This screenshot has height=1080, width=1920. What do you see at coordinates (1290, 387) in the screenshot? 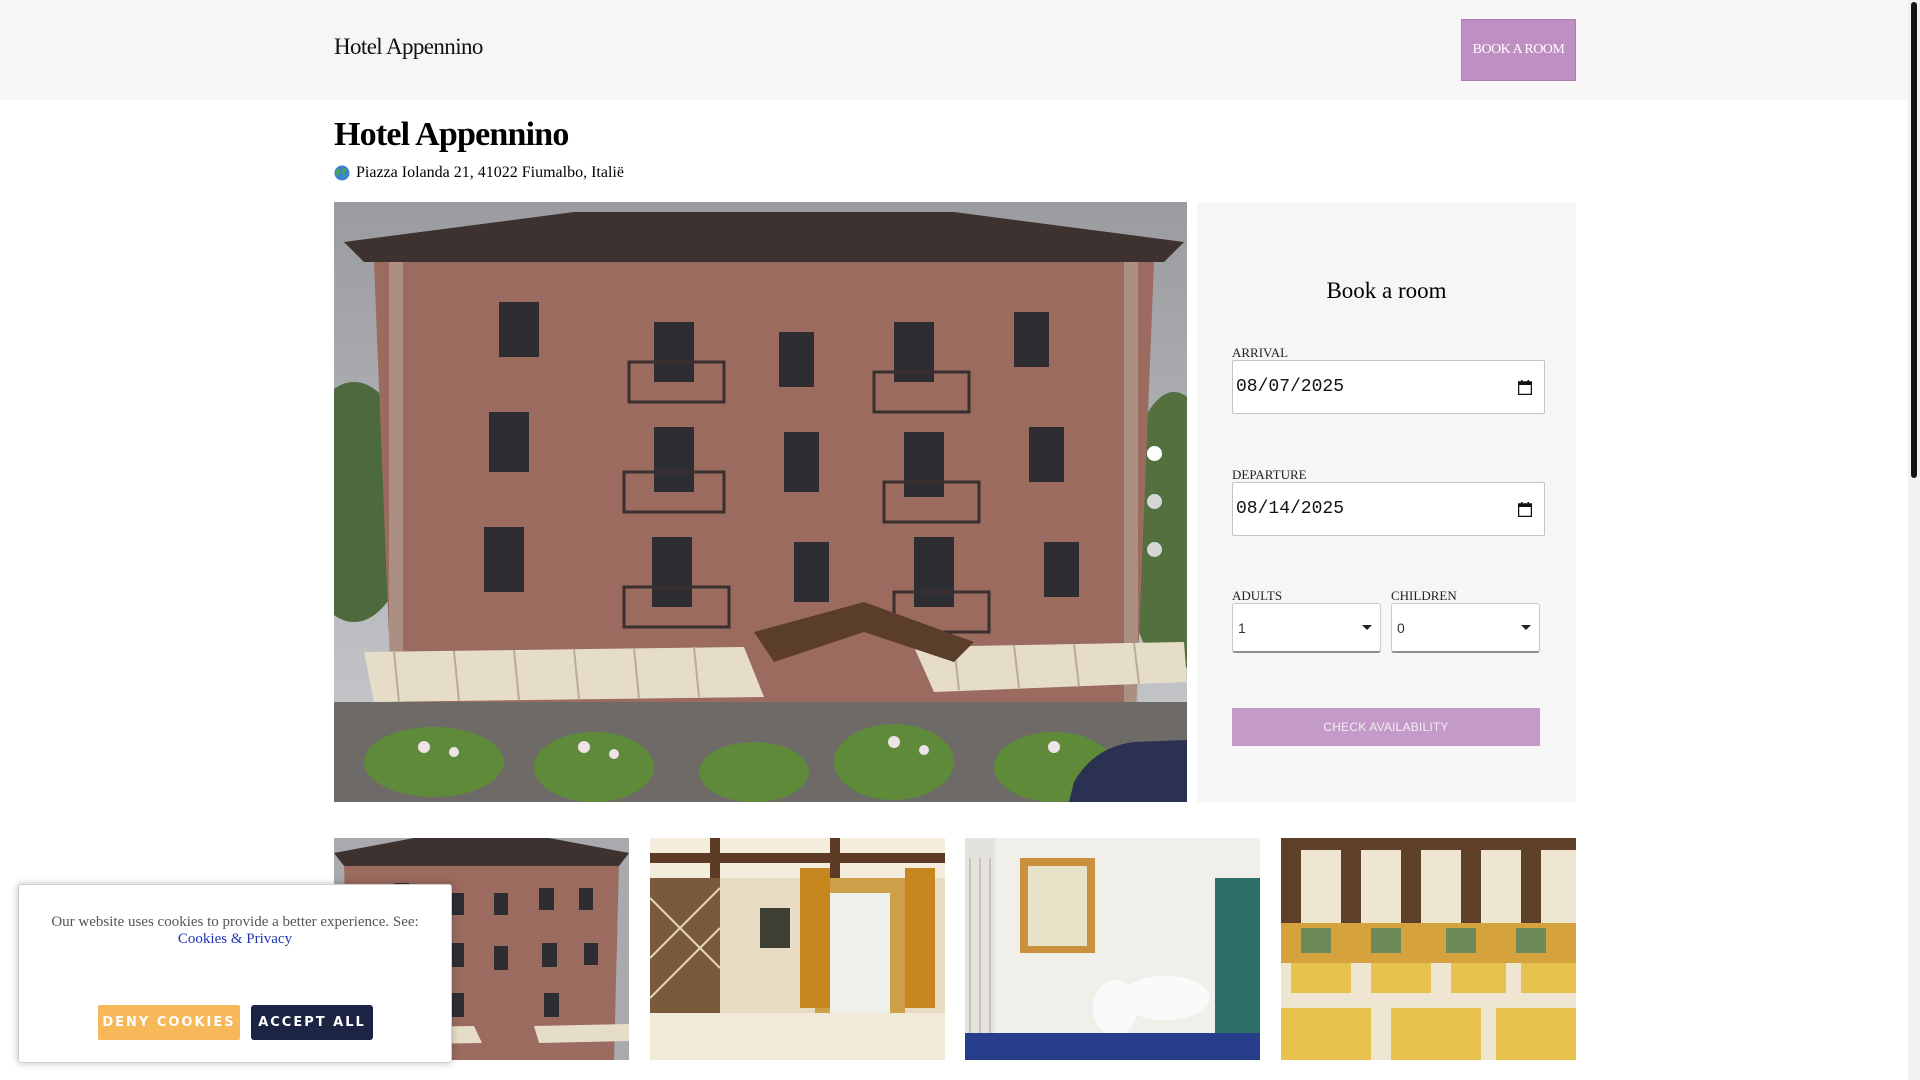
I see `arrival-date-value: 08/07/2025` at bounding box center [1290, 387].